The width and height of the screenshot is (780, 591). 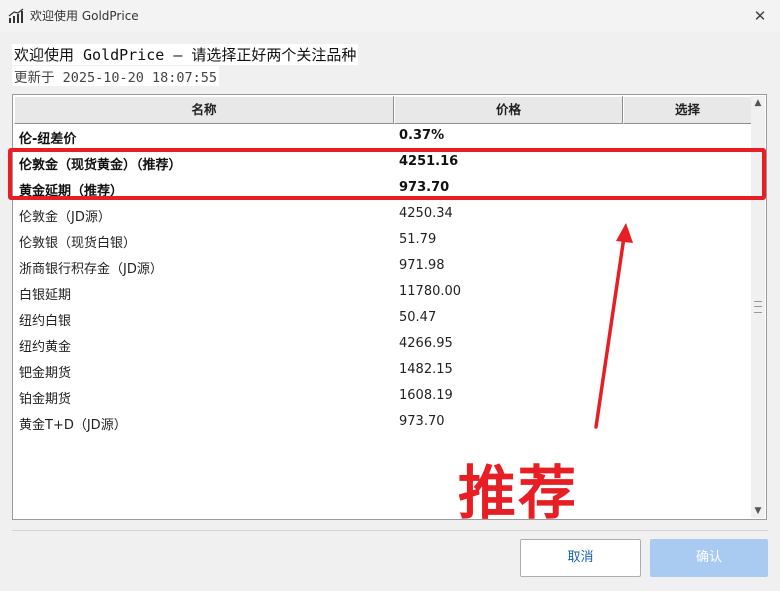 I want to click on instrument-name: 伦敦银（现货白银）, so click(x=78, y=243).